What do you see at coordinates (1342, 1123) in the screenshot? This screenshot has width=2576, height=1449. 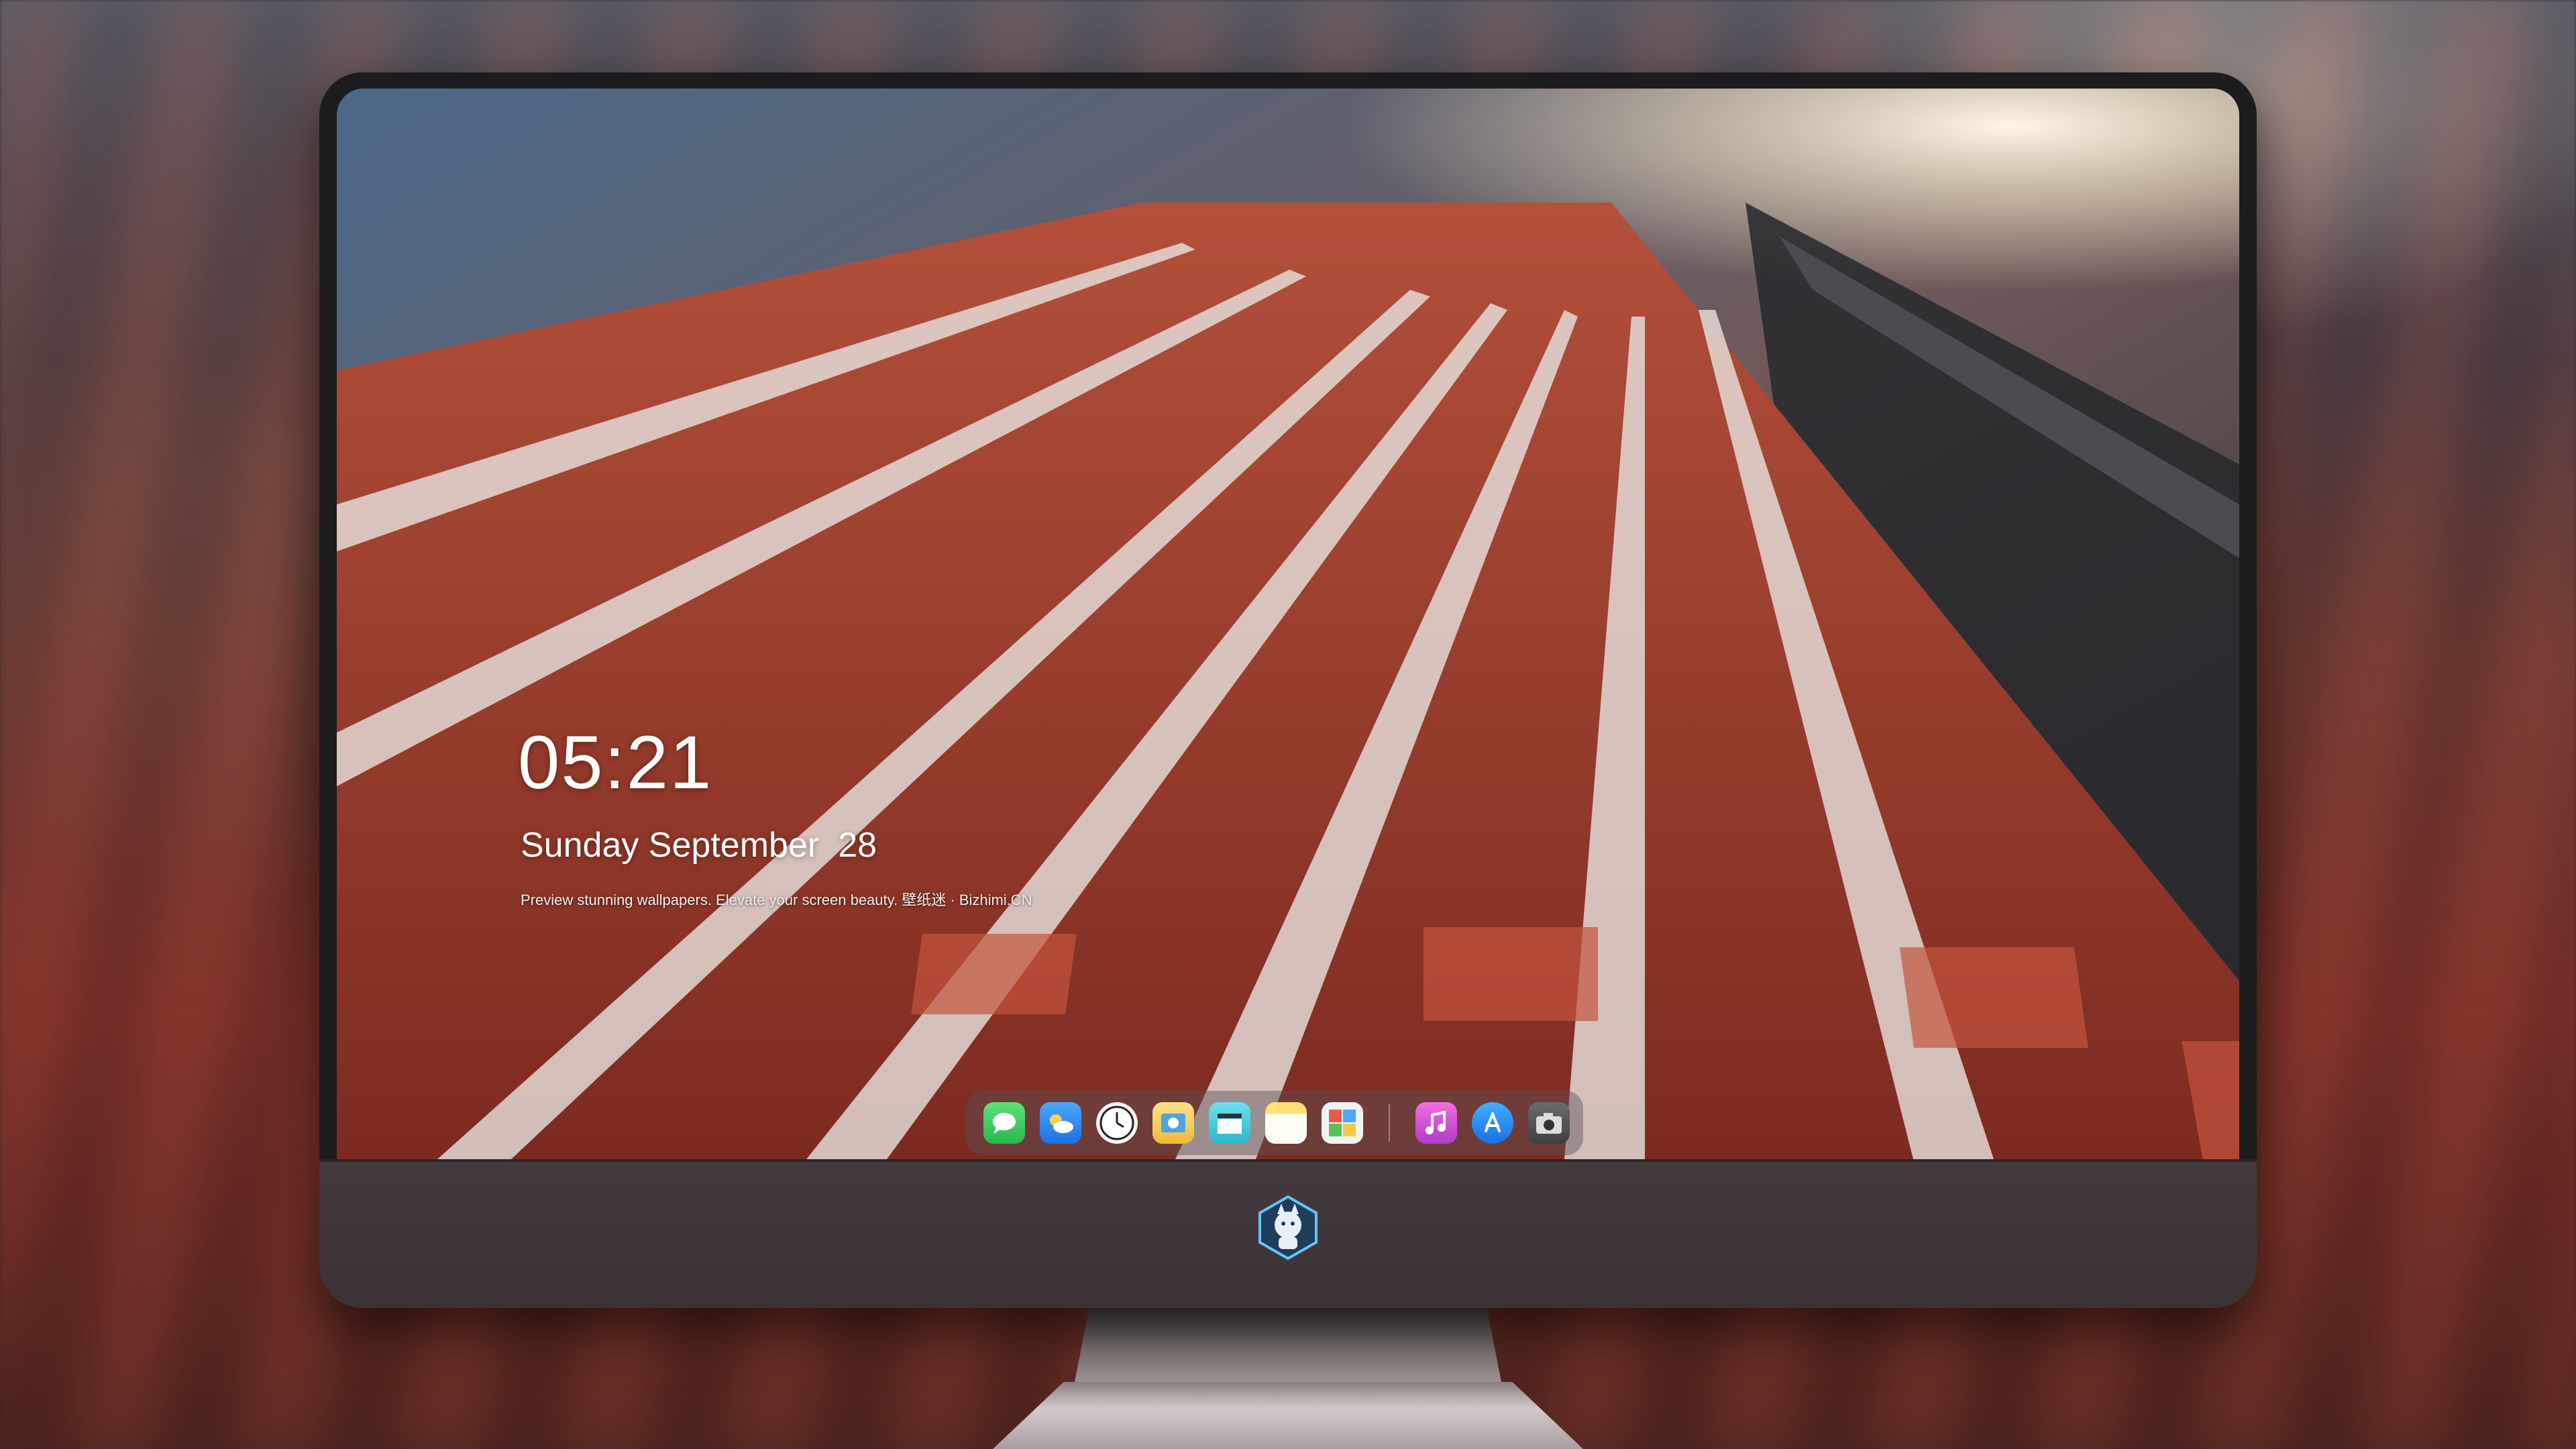 I see `photo-booth-icon` at bounding box center [1342, 1123].